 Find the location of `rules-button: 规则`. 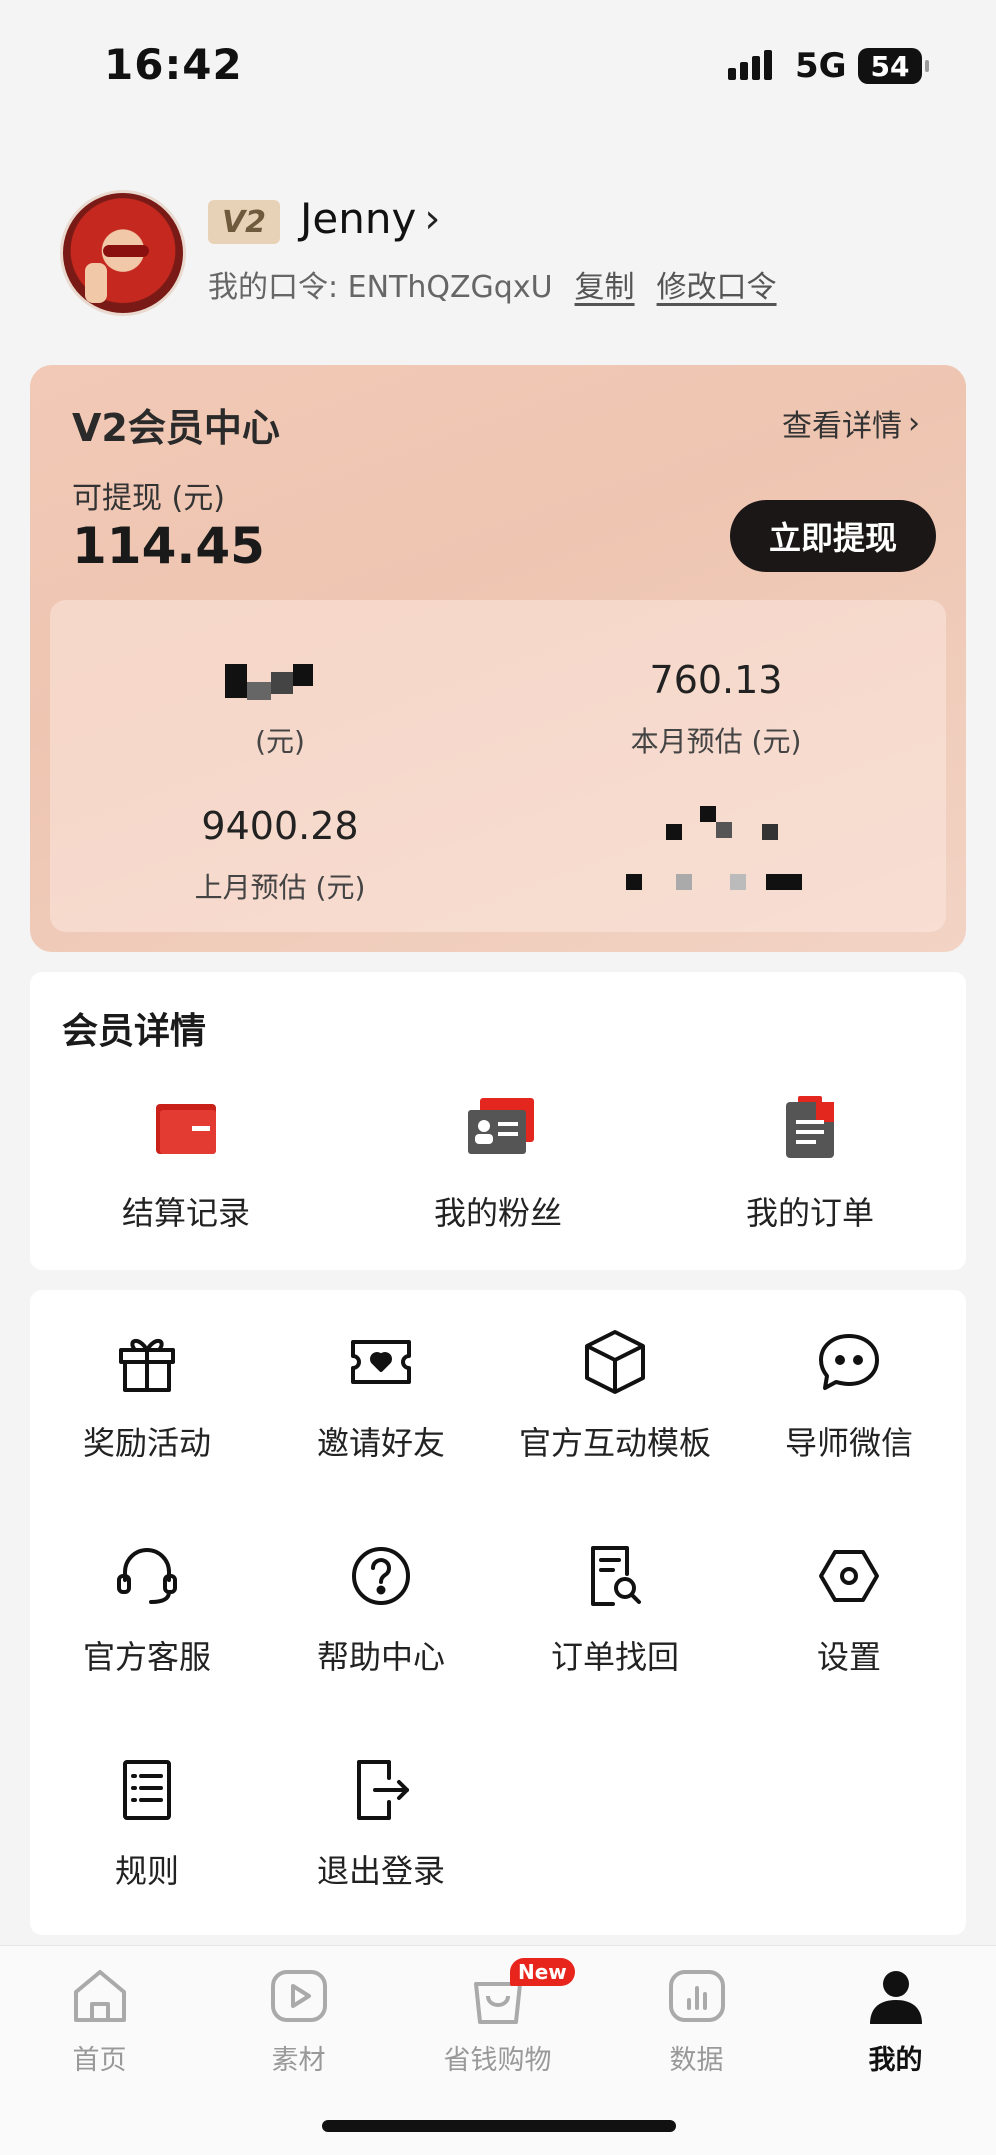

rules-button: 规则 is located at coordinates (147, 1823).